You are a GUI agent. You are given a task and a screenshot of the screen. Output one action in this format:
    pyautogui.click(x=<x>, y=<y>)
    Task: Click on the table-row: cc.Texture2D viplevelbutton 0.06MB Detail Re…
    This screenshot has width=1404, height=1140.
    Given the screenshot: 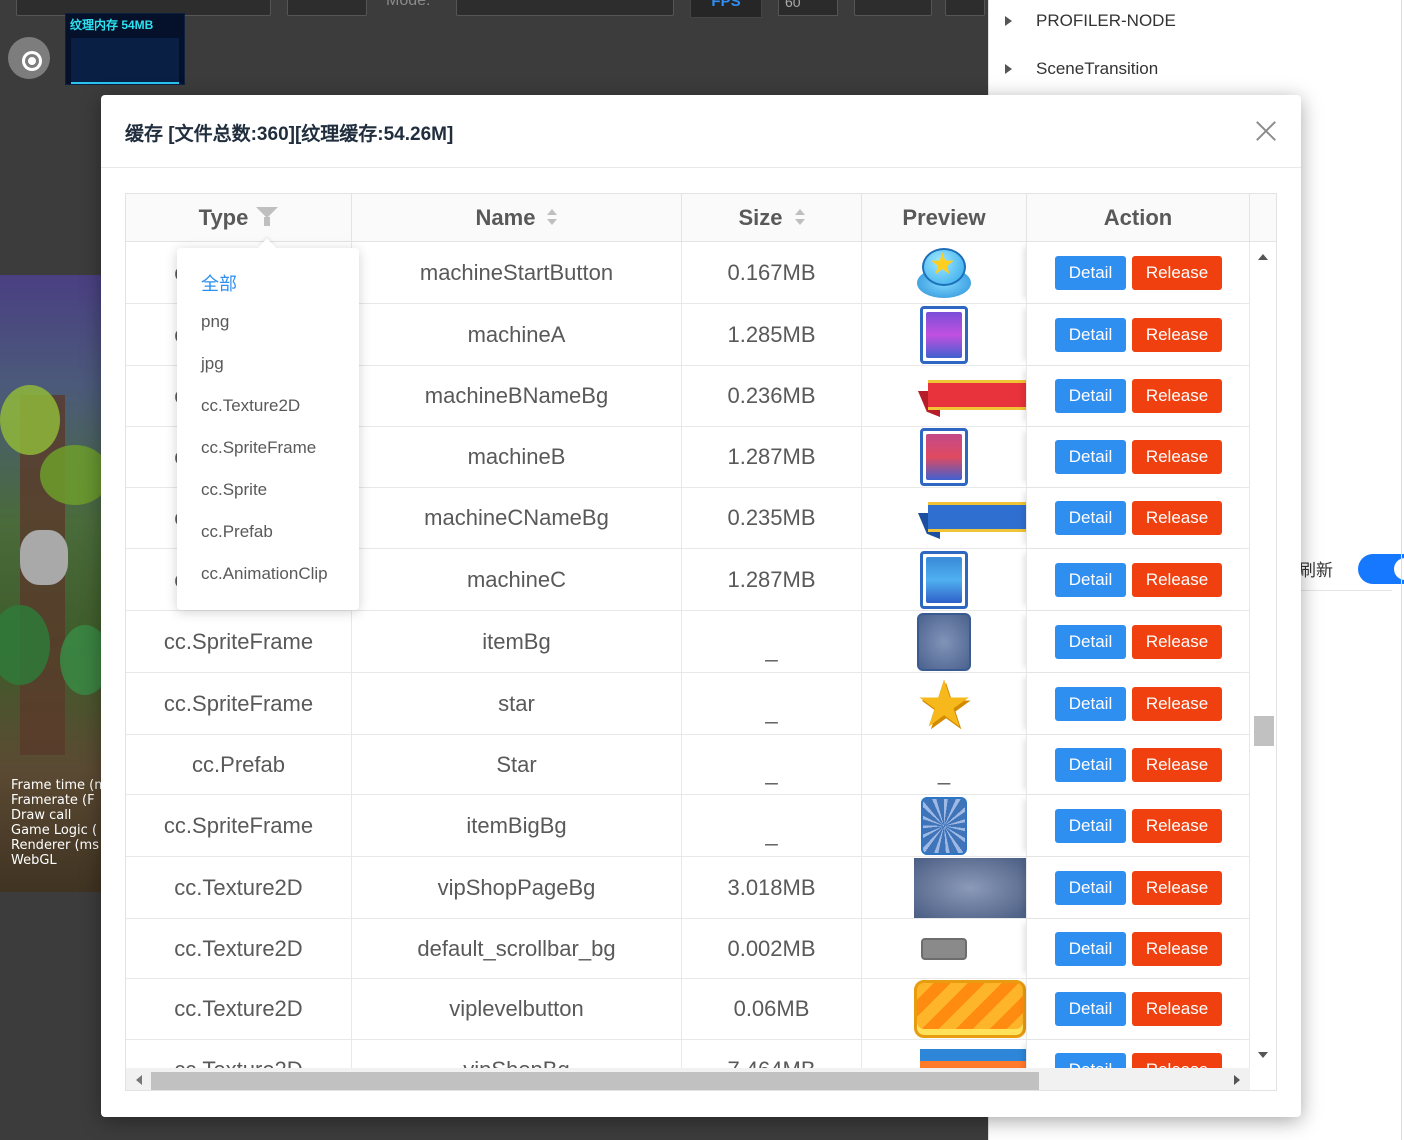 What is the action you would take?
    pyautogui.click(x=688, y=1009)
    